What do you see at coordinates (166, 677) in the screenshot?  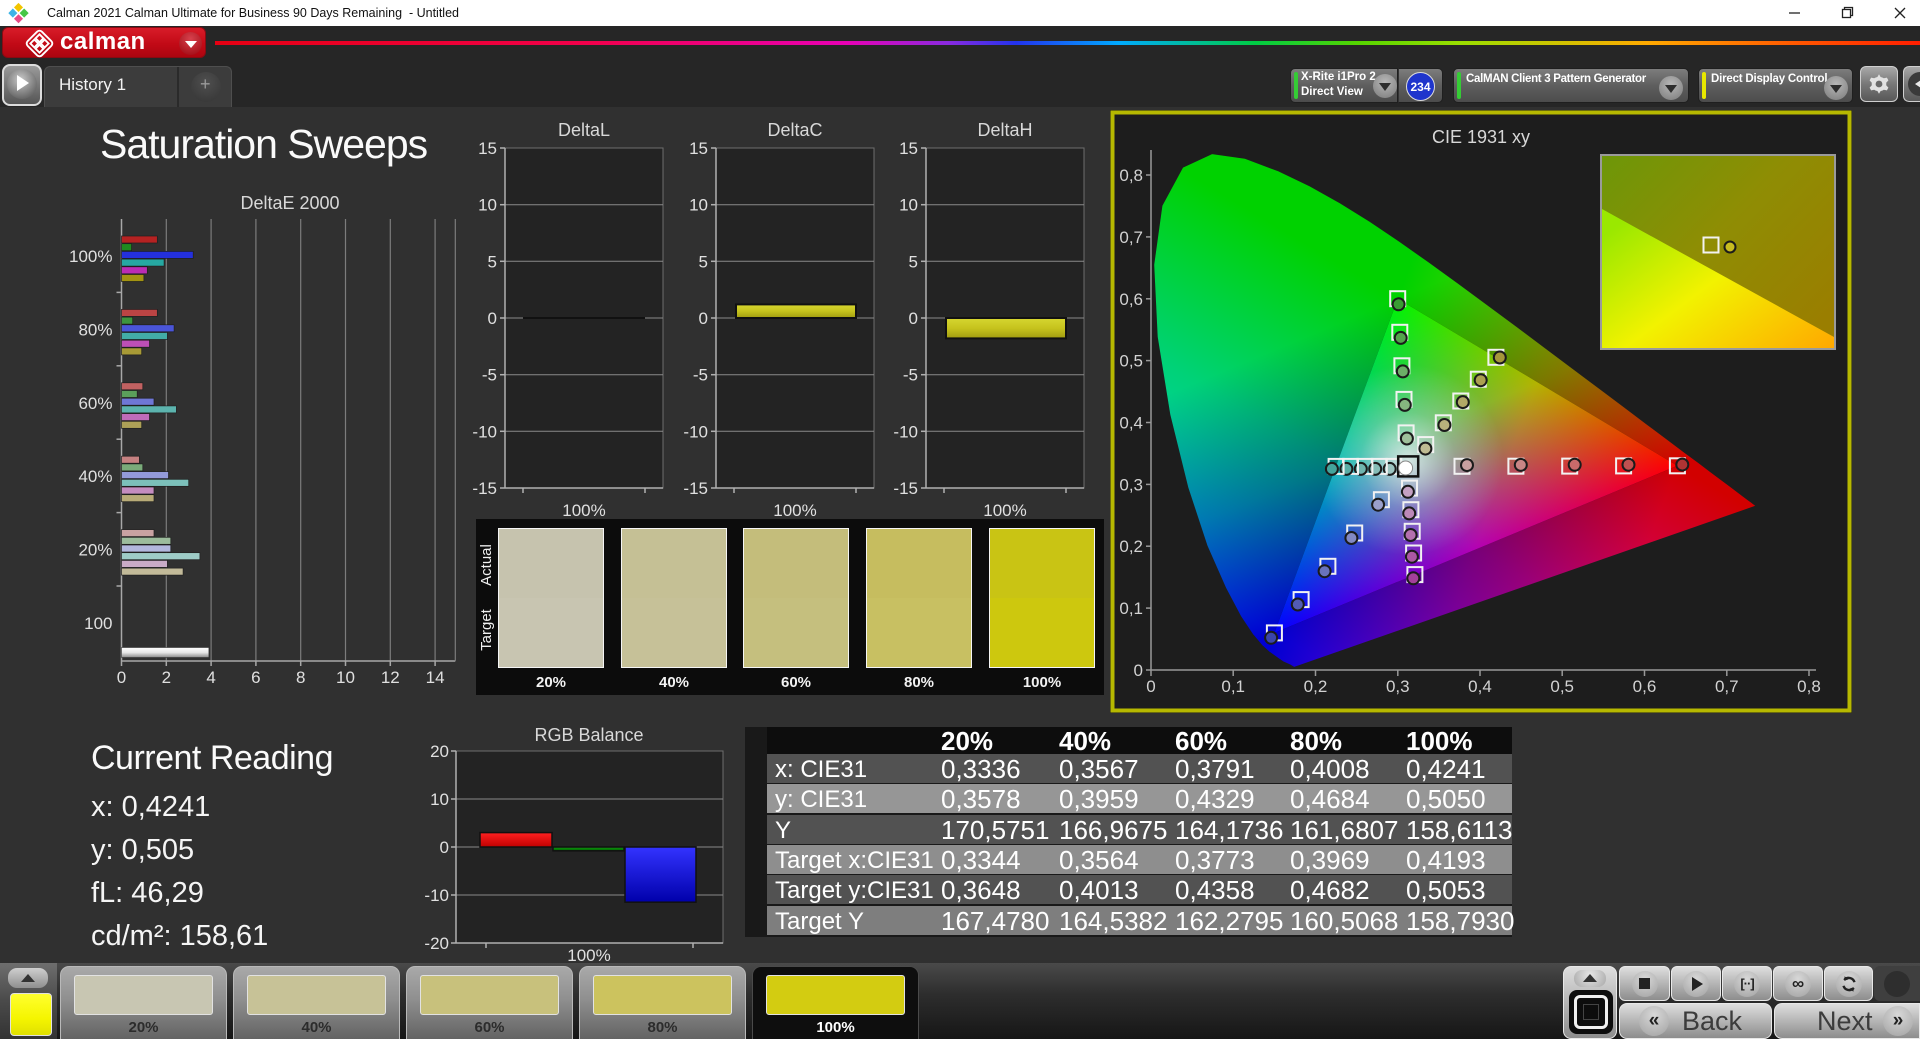 I see `svg-text: 2` at bounding box center [166, 677].